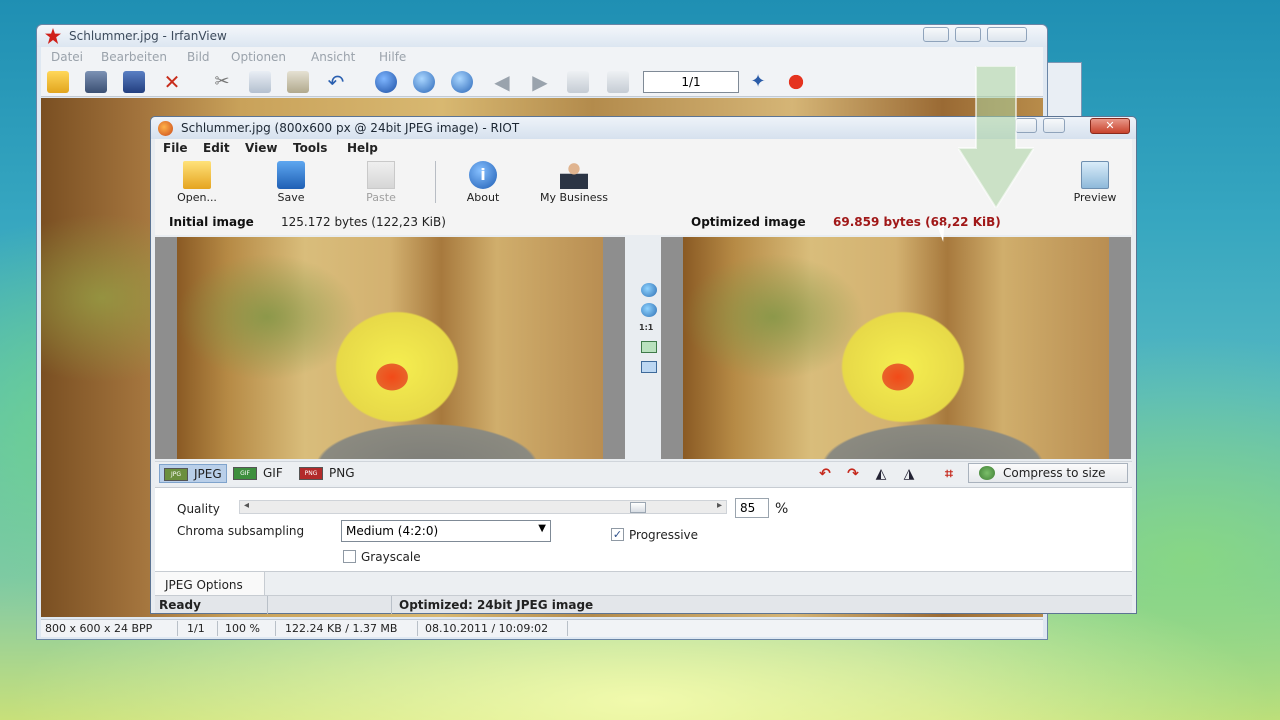 The width and height of the screenshot is (1280, 720). What do you see at coordinates (148, 36) in the screenshot?
I see `irfanview-title: Schlummer.jpg - IrfanView` at bounding box center [148, 36].